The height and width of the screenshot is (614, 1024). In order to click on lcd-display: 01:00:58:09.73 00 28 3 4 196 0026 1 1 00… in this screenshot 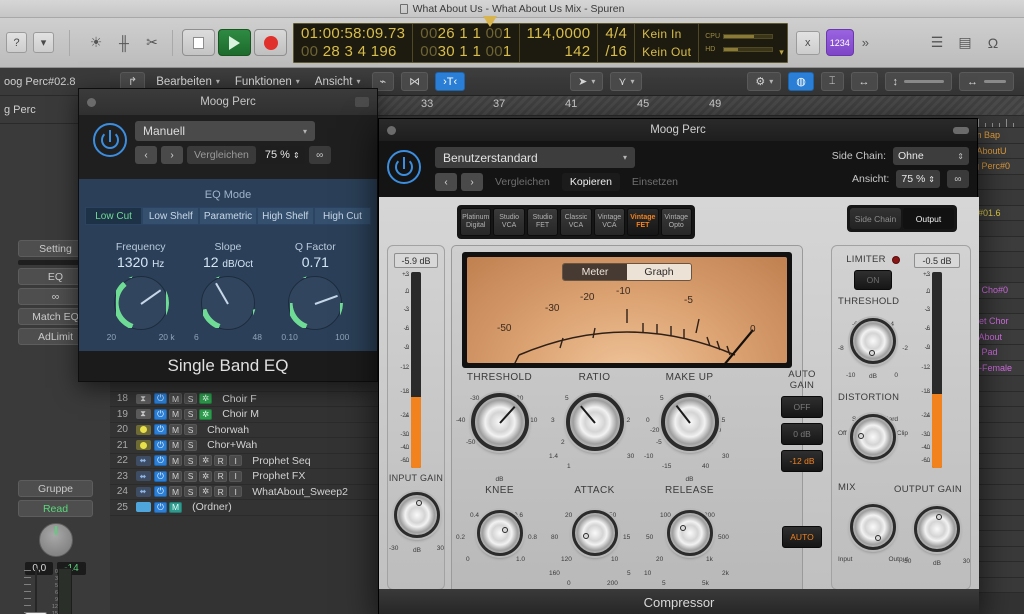, I will do `click(540, 42)`.